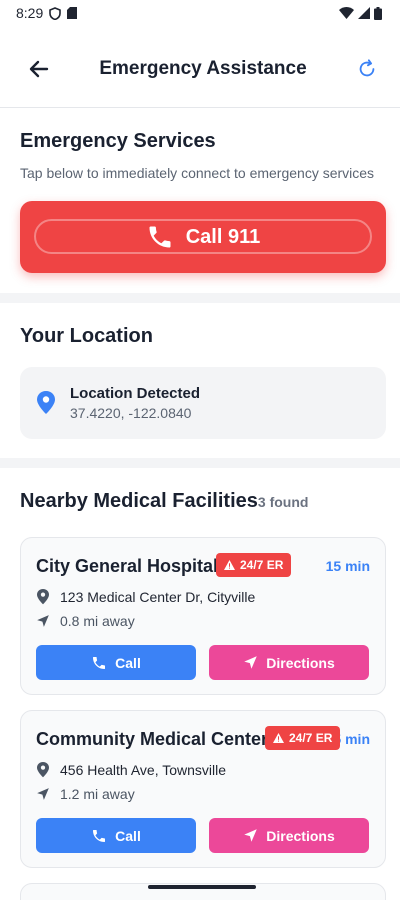 The width and height of the screenshot is (400, 900). What do you see at coordinates (203, 68) in the screenshot?
I see `page-title: Emergency Assistance` at bounding box center [203, 68].